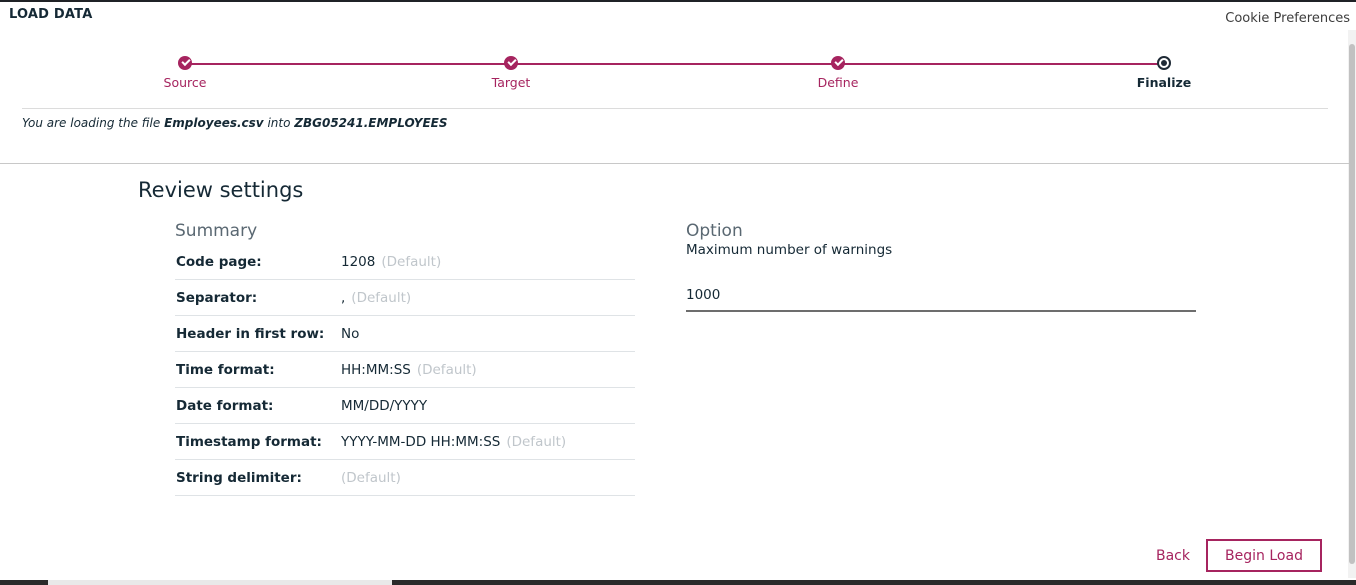 The image size is (1356, 585). Describe the element at coordinates (1164, 82) in the screenshot. I see `step-label: Finalize` at that location.